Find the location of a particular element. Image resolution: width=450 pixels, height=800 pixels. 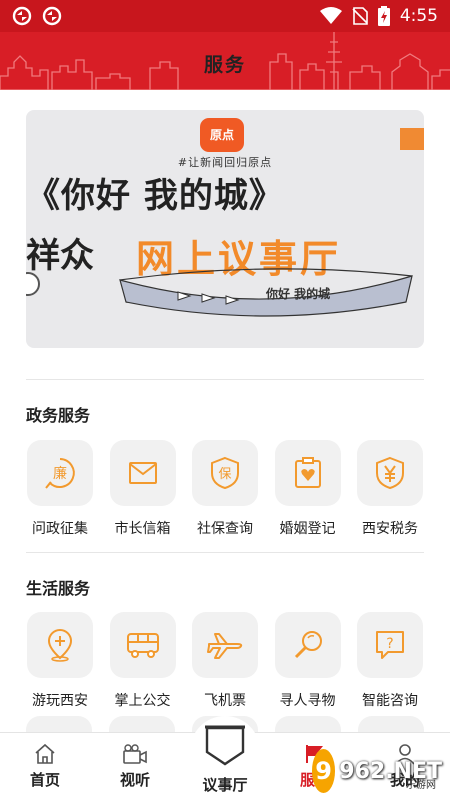

service-social-security: 保 社保查询 is located at coordinates (225, 489).